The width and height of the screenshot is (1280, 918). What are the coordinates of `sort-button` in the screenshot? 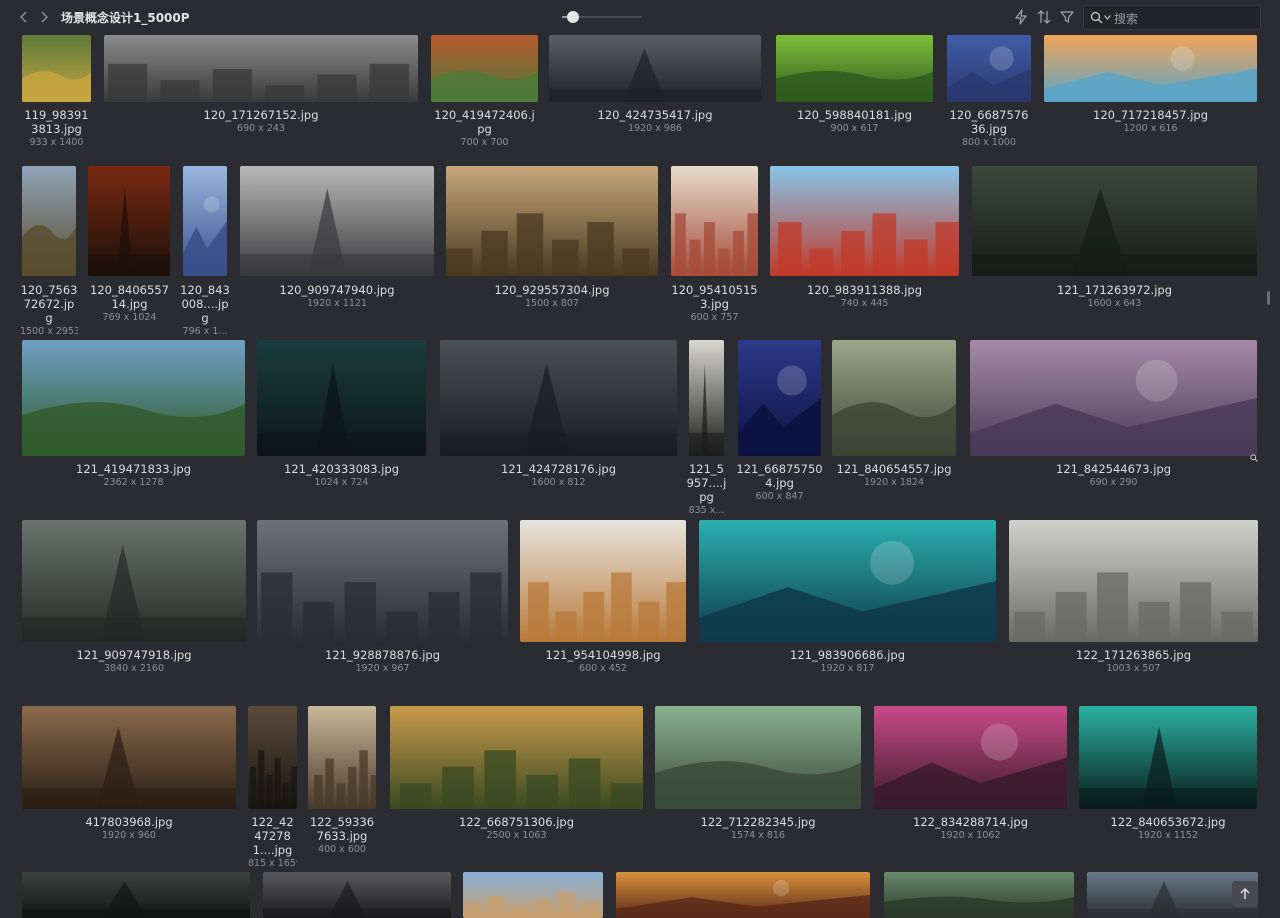 It's located at (1044, 17).